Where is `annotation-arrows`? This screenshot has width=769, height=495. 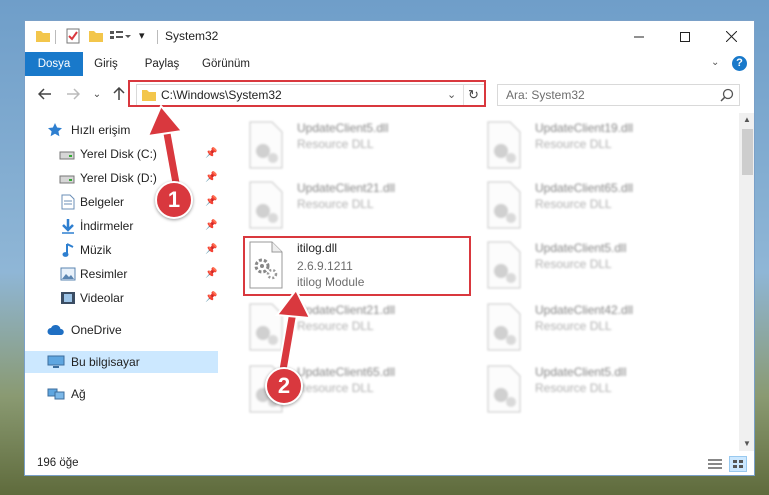
annotation-arrows is located at coordinates (229, 240).